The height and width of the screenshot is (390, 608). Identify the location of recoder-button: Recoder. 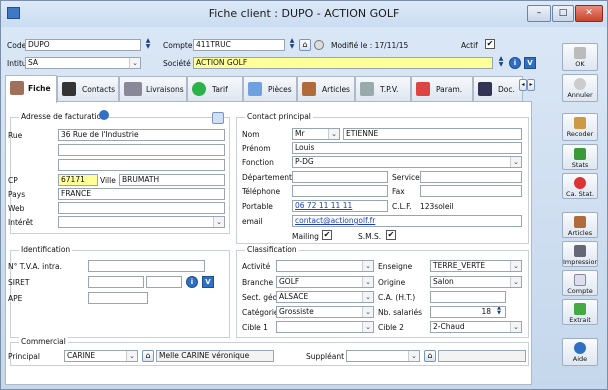
(580, 127).